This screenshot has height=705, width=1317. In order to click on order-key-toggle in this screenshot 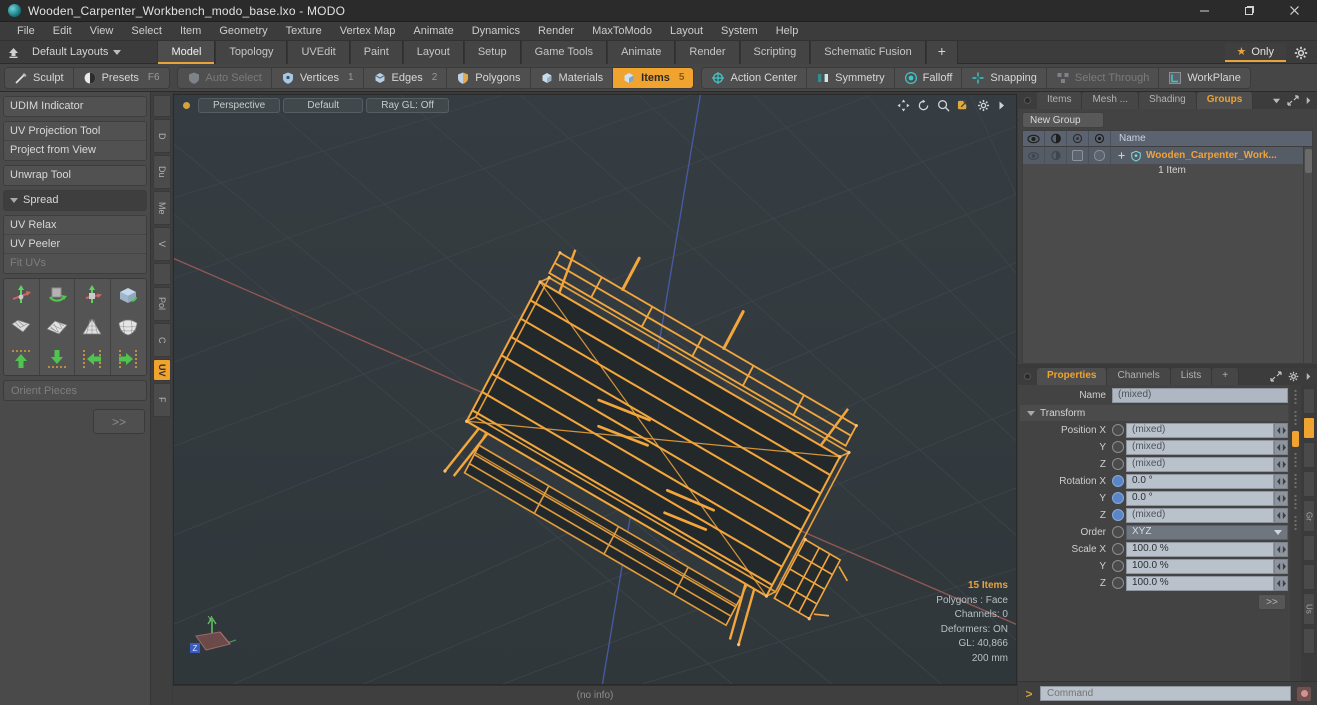, I will do `click(1118, 532)`.